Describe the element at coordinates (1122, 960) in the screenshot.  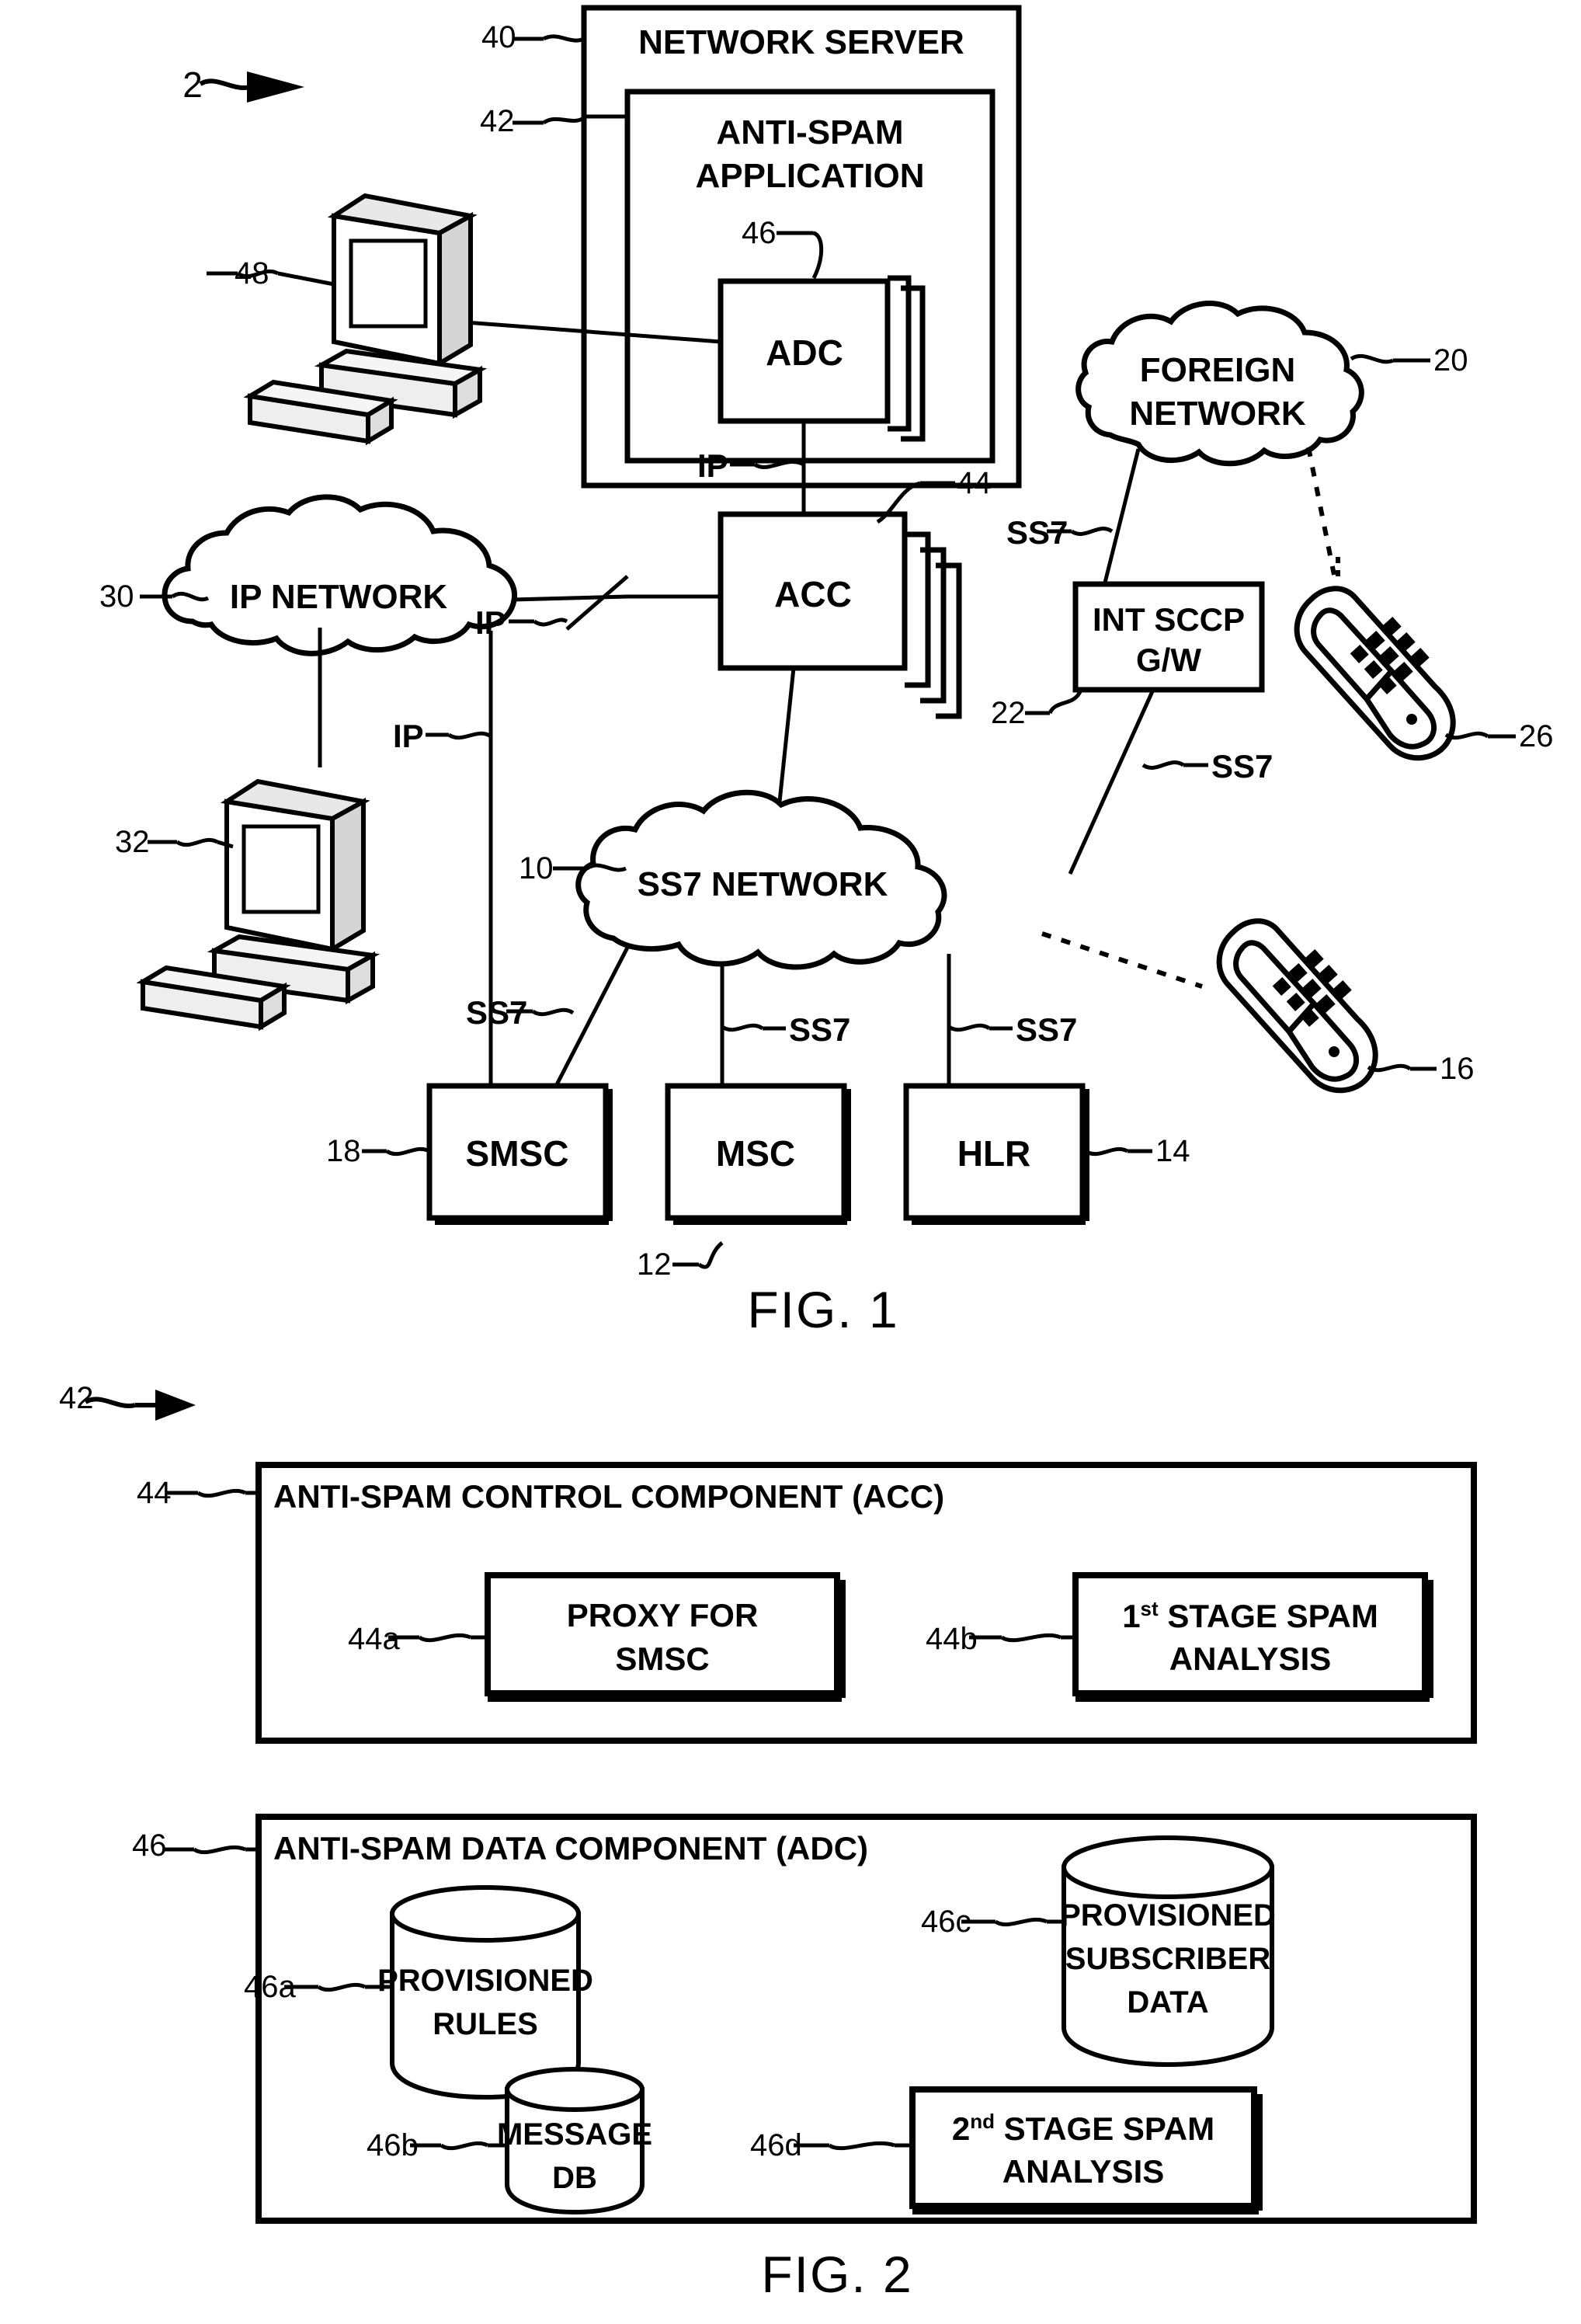
I see `link-ss7-phone16` at that location.